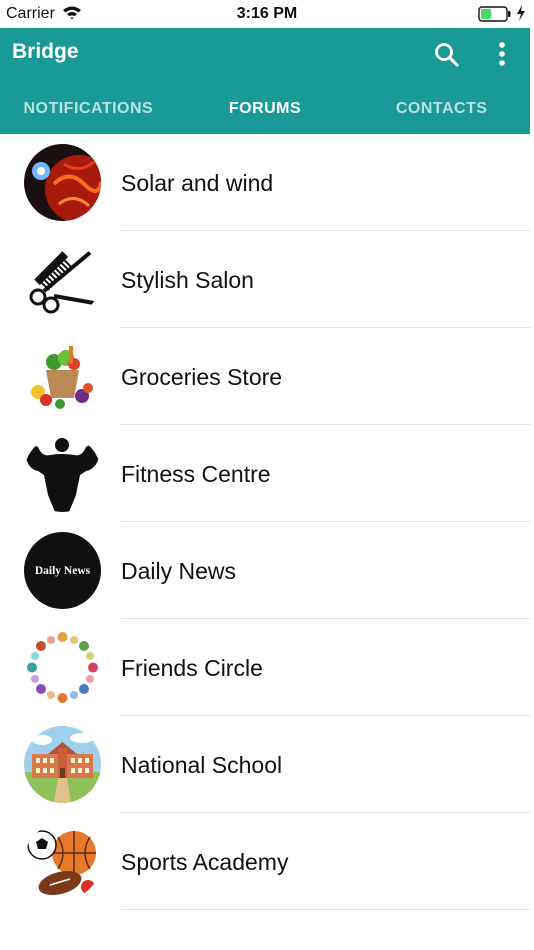 The image size is (534, 950). What do you see at coordinates (45, 51) in the screenshot?
I see `app-title: Bridge` at bounding box center [45, 51].